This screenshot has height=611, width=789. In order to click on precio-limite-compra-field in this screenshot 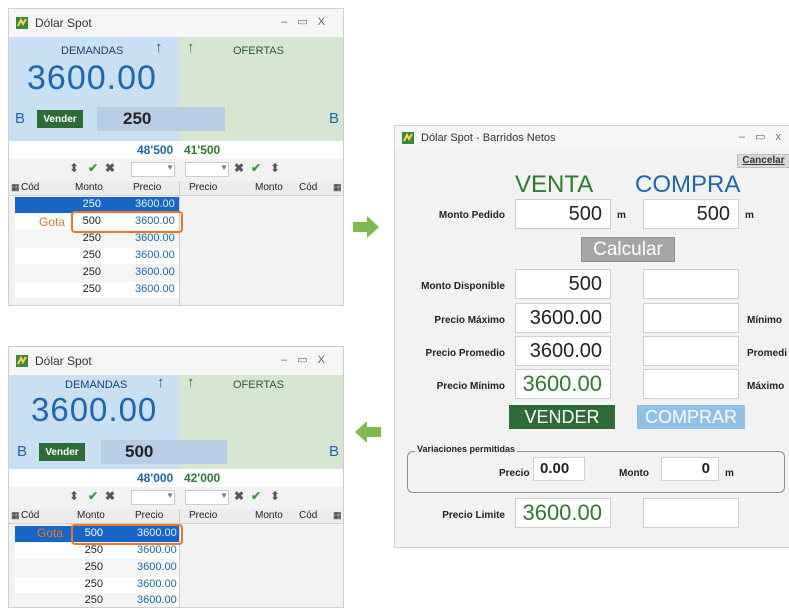, I will do `click(691, 513)`.